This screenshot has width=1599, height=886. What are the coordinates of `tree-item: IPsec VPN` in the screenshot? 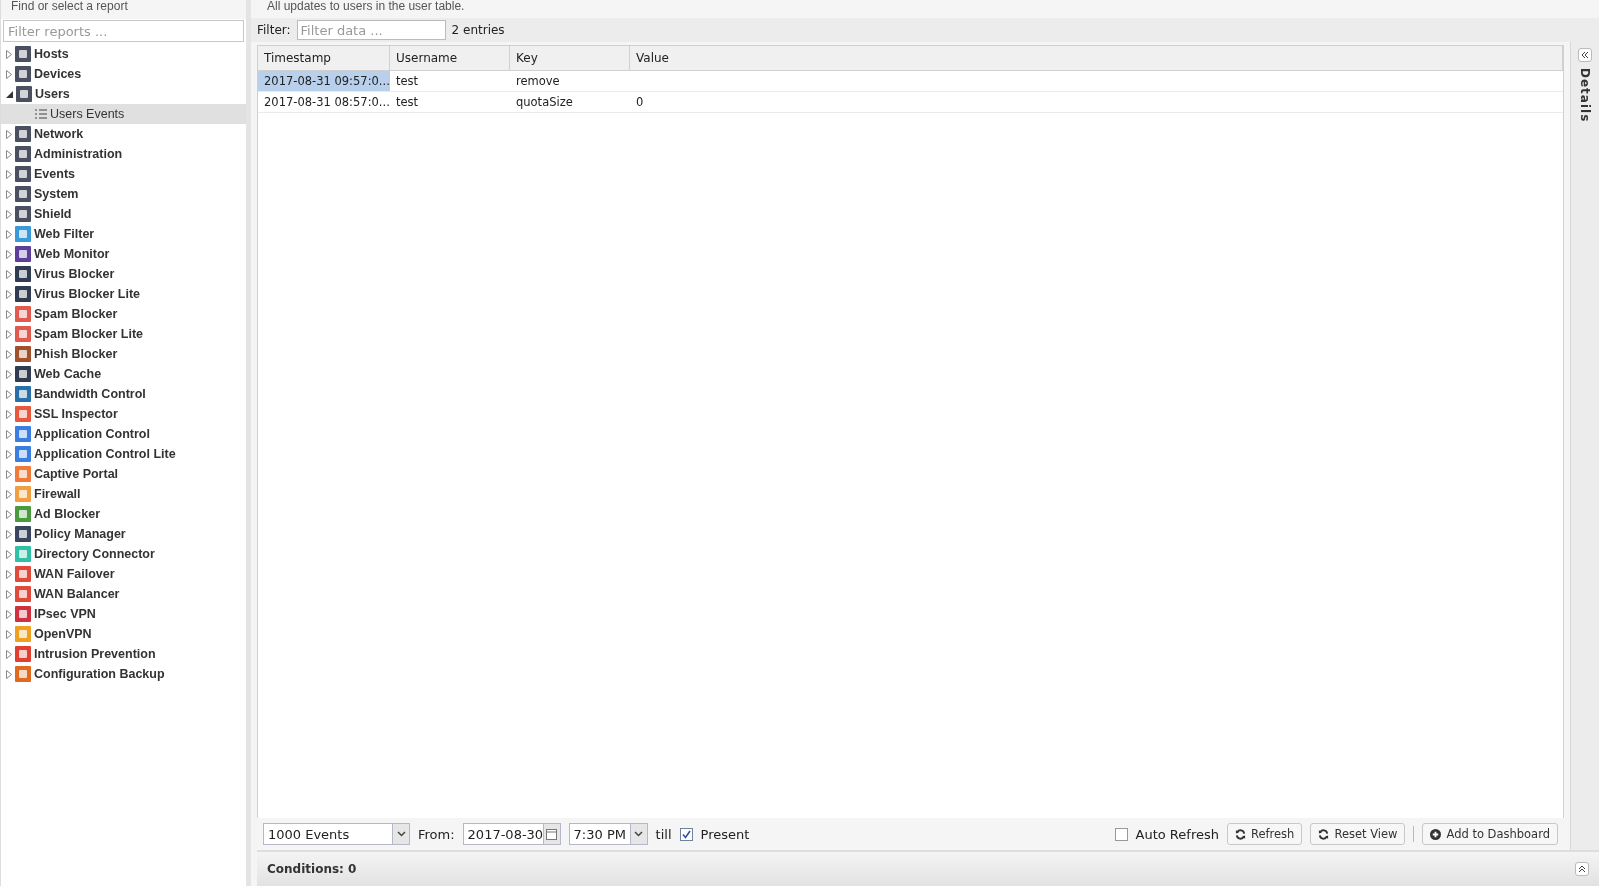 It's located at (123, 614).